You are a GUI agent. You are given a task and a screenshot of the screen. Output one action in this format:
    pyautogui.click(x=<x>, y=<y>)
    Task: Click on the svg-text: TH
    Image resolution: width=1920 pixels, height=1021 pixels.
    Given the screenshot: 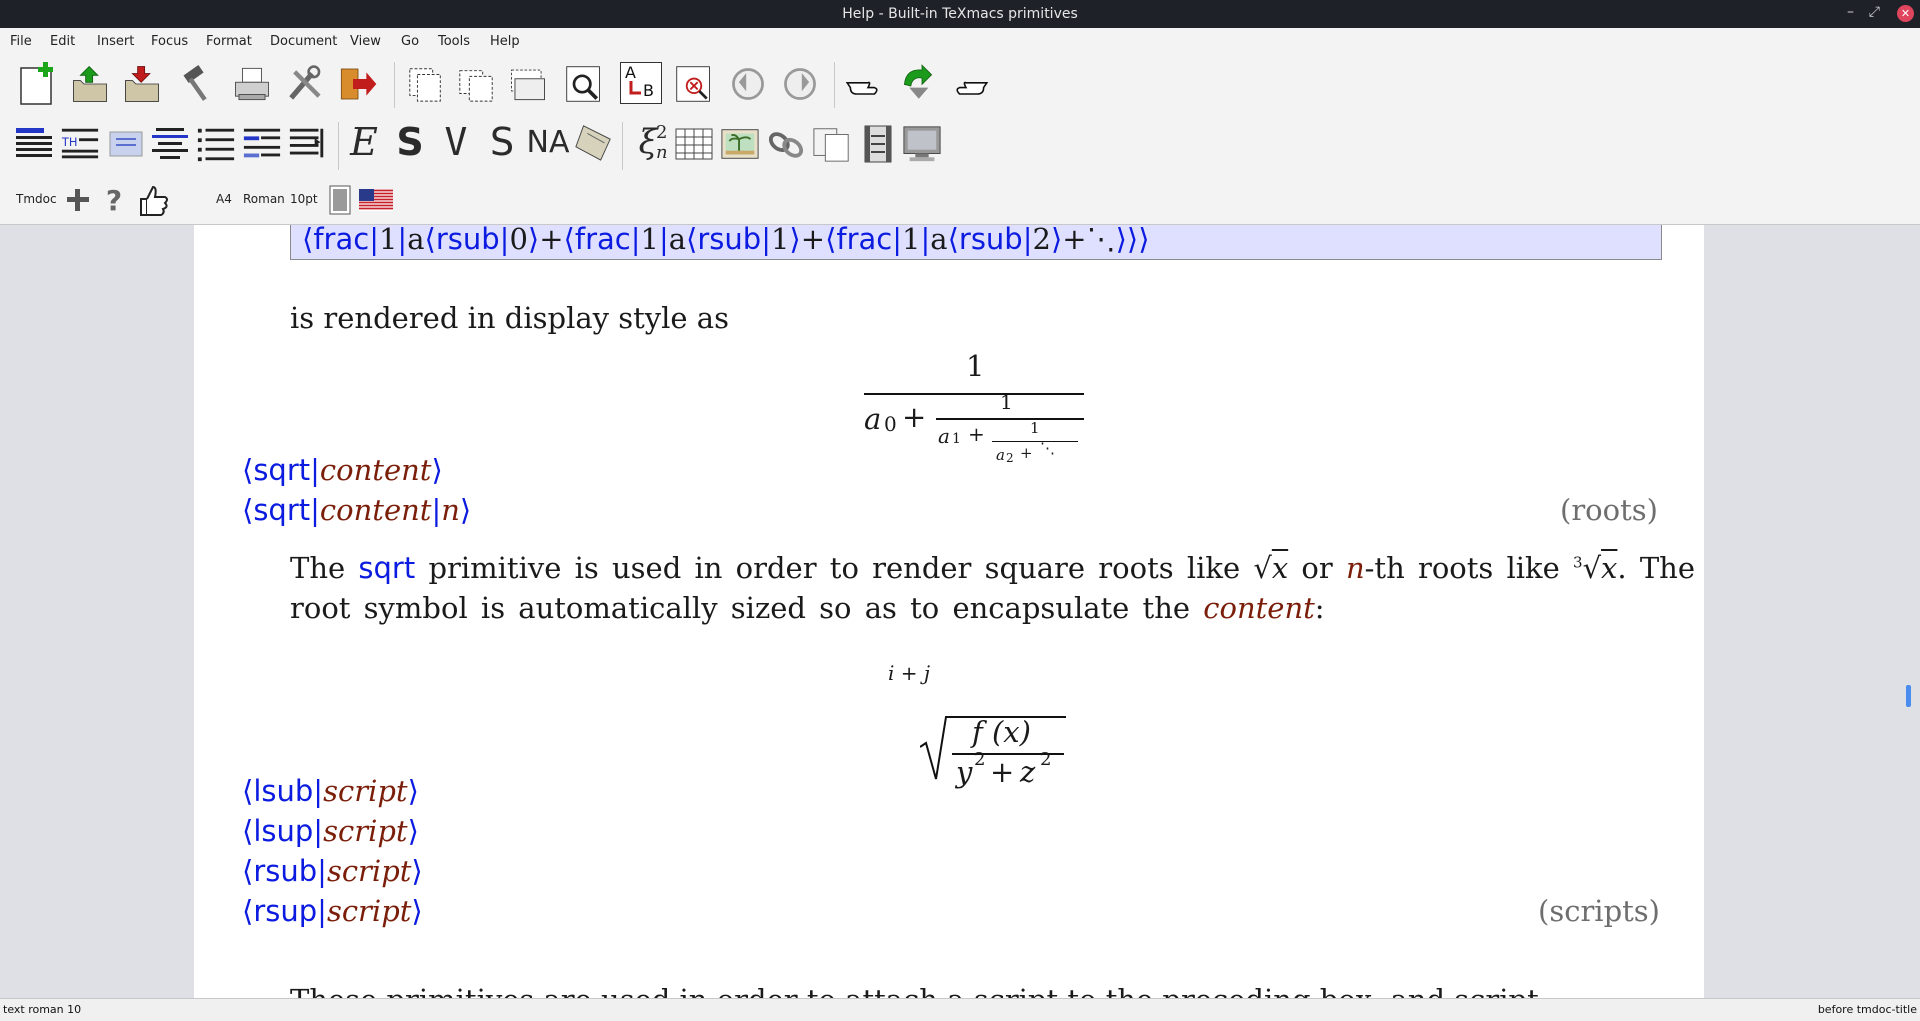 What is the action you would take?
    pyautogui.click(x=69, y=142)
    